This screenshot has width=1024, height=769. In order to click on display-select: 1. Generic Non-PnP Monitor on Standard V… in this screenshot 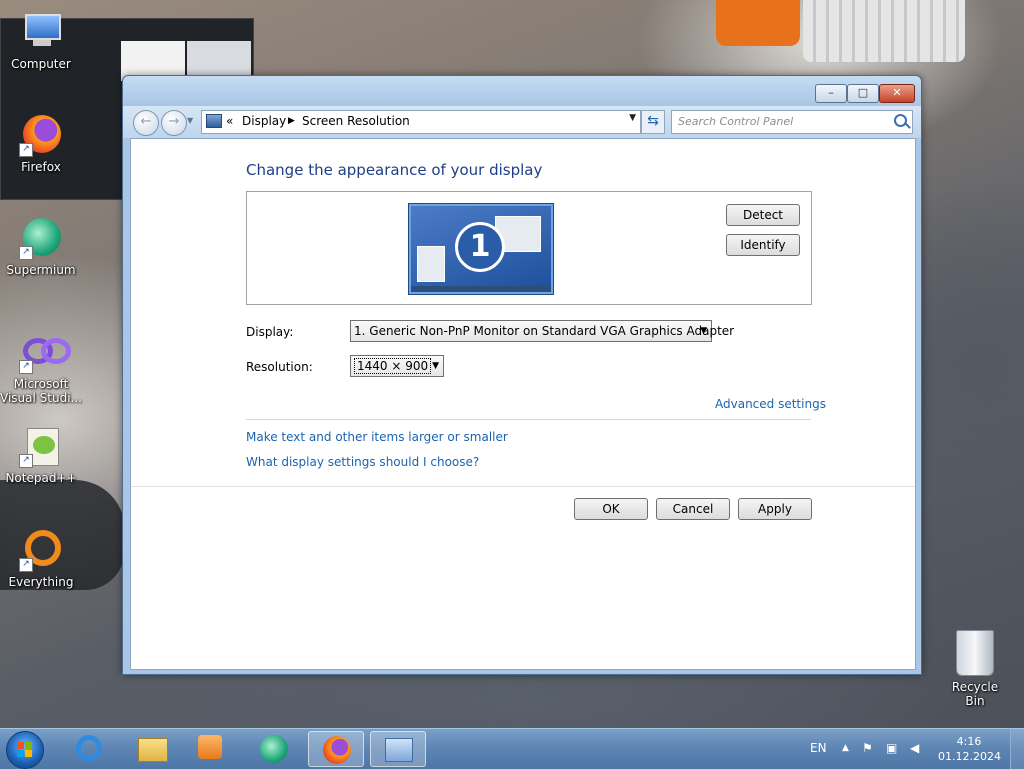, I will do `click(542, 331)`.